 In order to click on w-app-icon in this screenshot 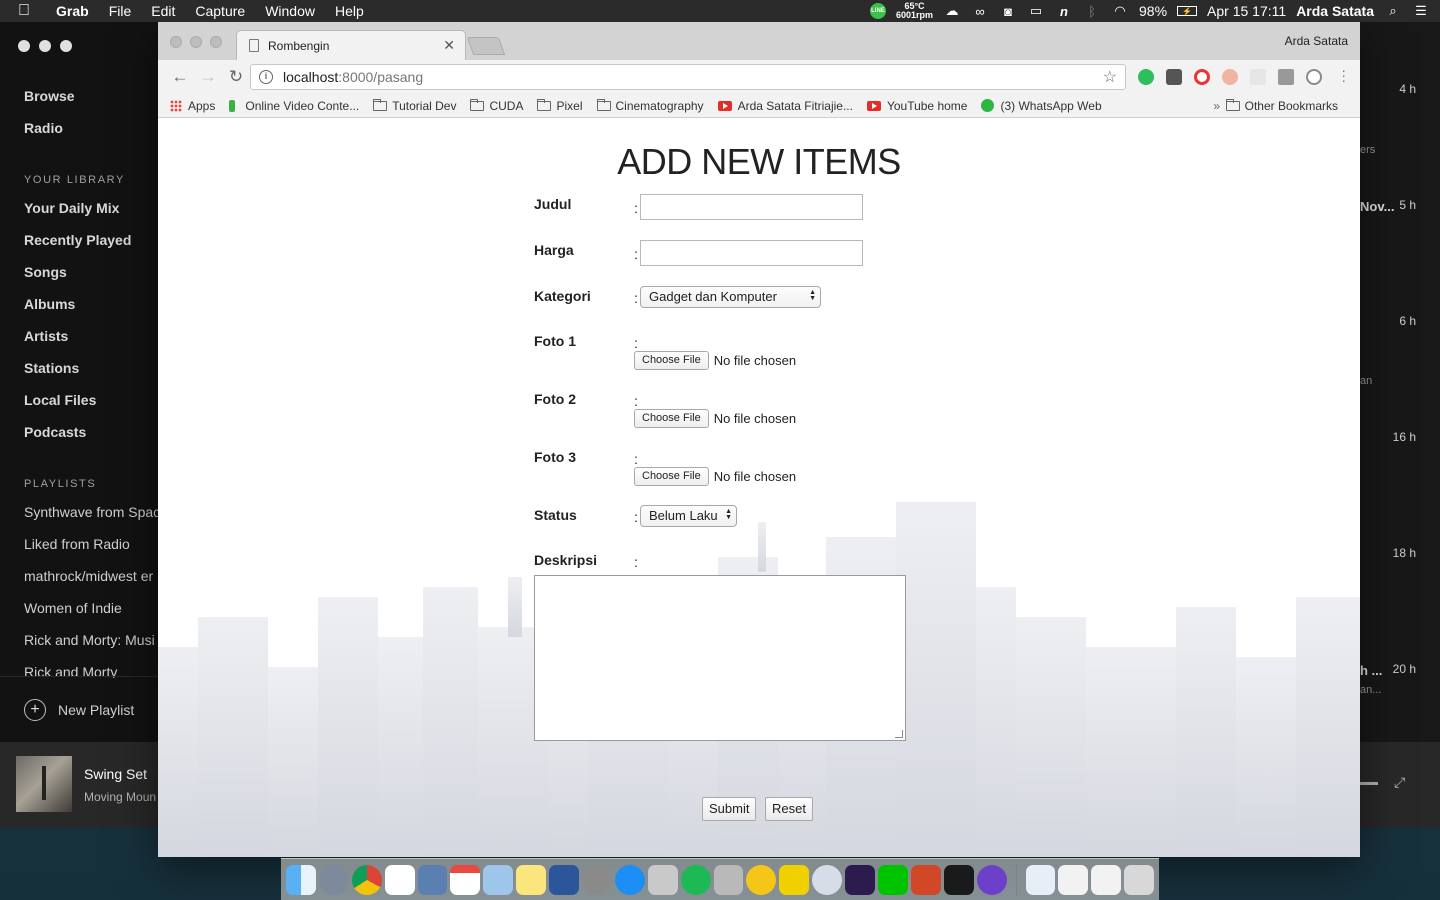, I will do `click(794, 879)`.